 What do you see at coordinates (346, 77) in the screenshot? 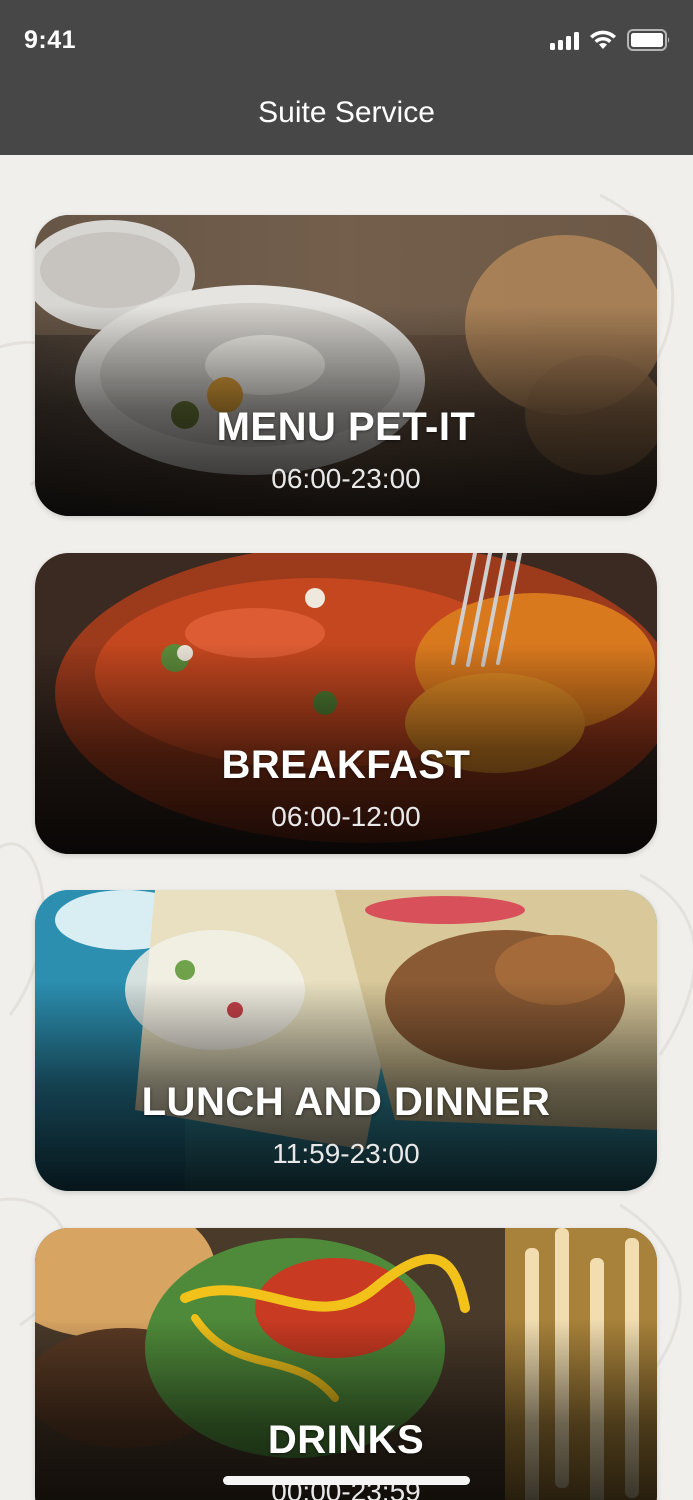
I see `navigation-header: 9:41 Suite Service` at bounding box center [346, 77].